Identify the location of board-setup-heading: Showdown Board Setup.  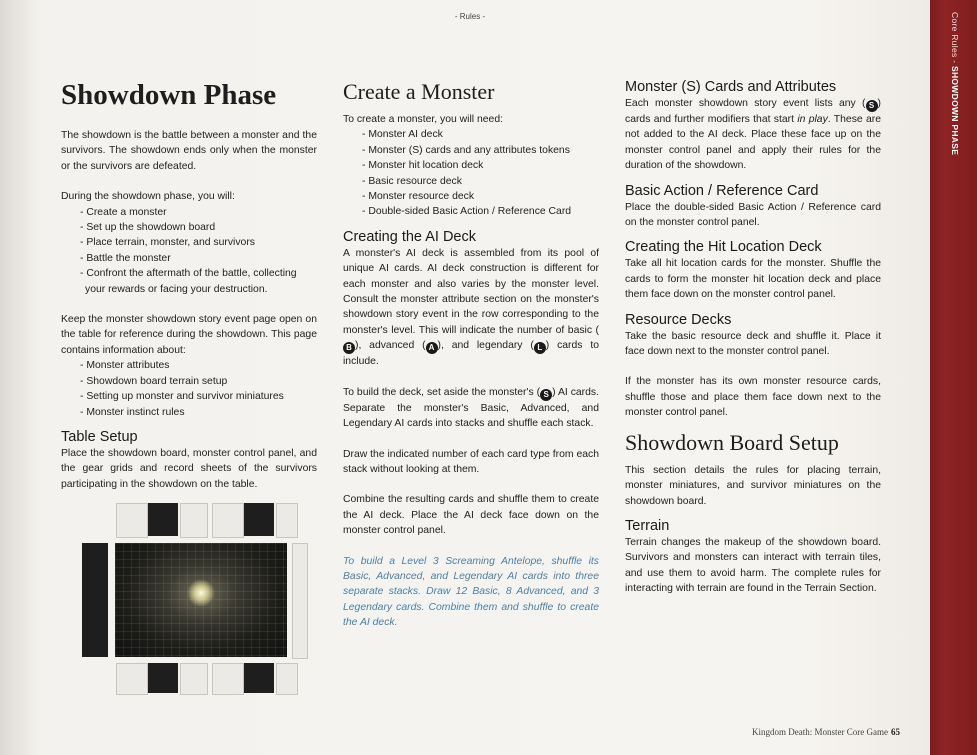
(732, 442).